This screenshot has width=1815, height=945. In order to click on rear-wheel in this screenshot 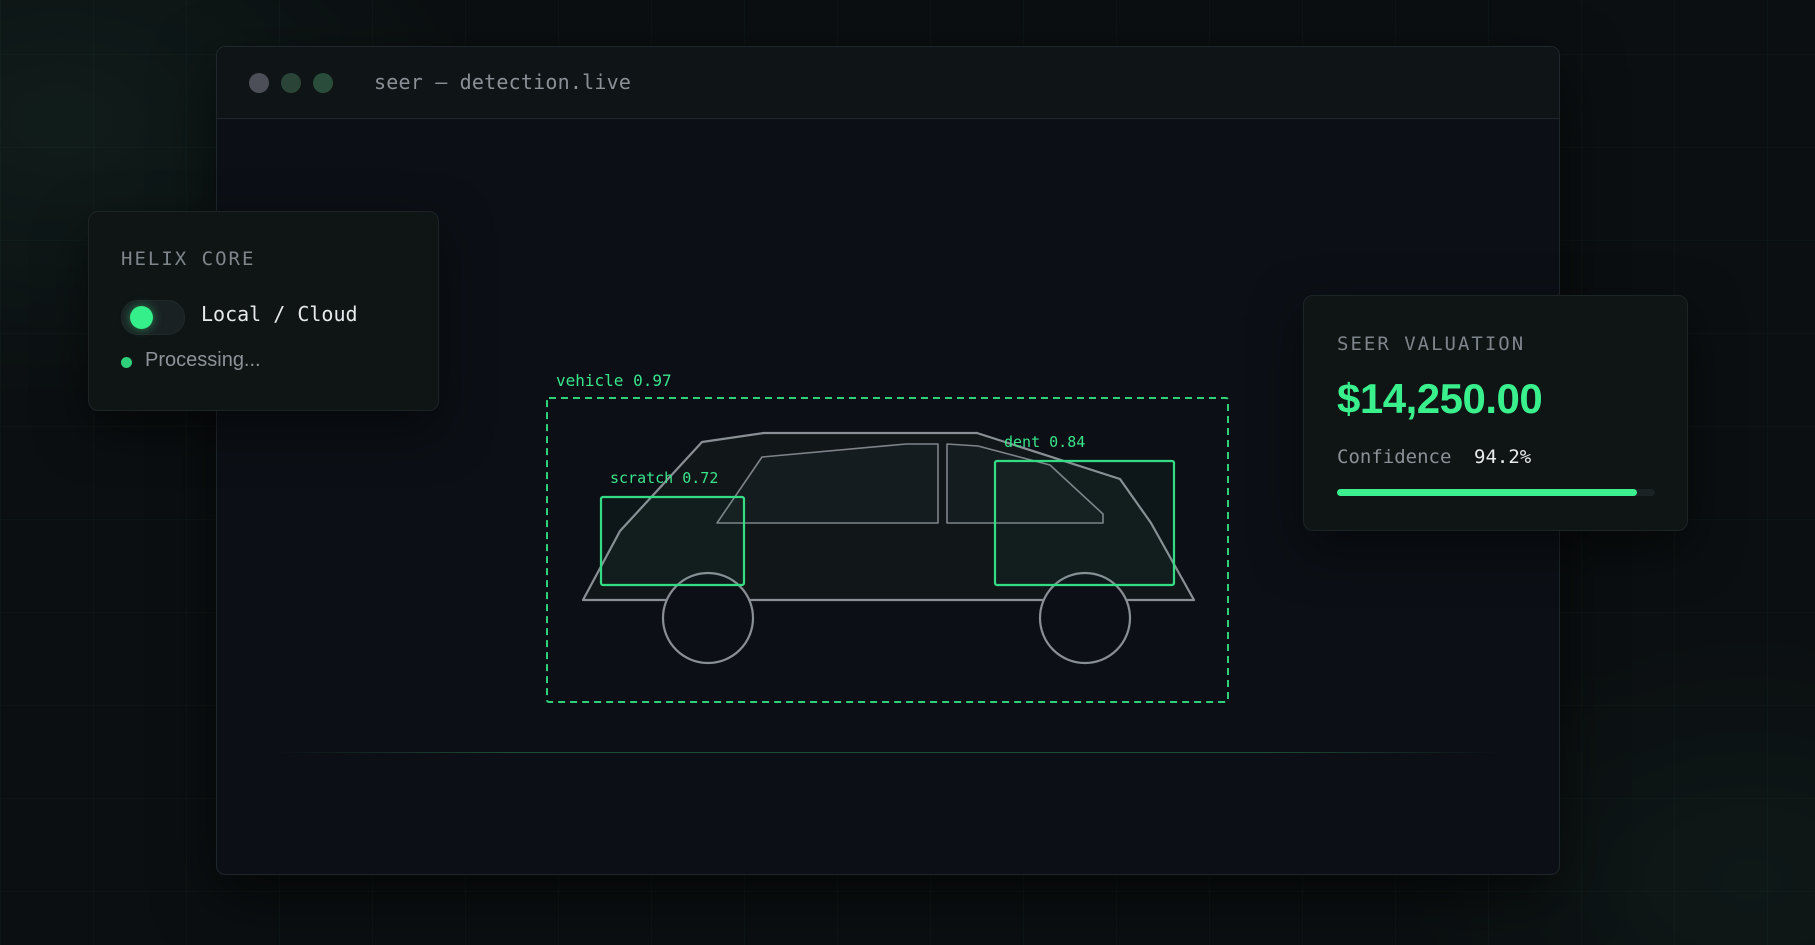, I will do `click(1085, 618)`.